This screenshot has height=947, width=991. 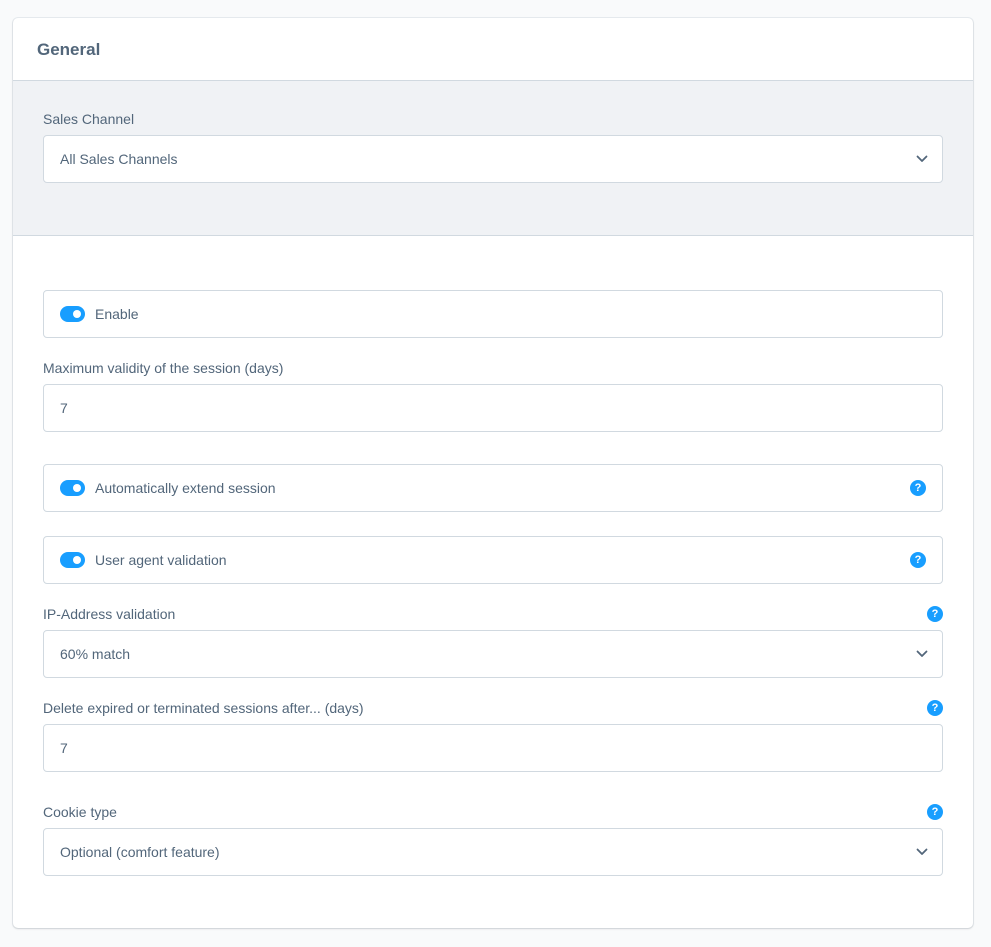 I want to click on sales-channel-select: All Sales Channels, so click(x=493, y=159).